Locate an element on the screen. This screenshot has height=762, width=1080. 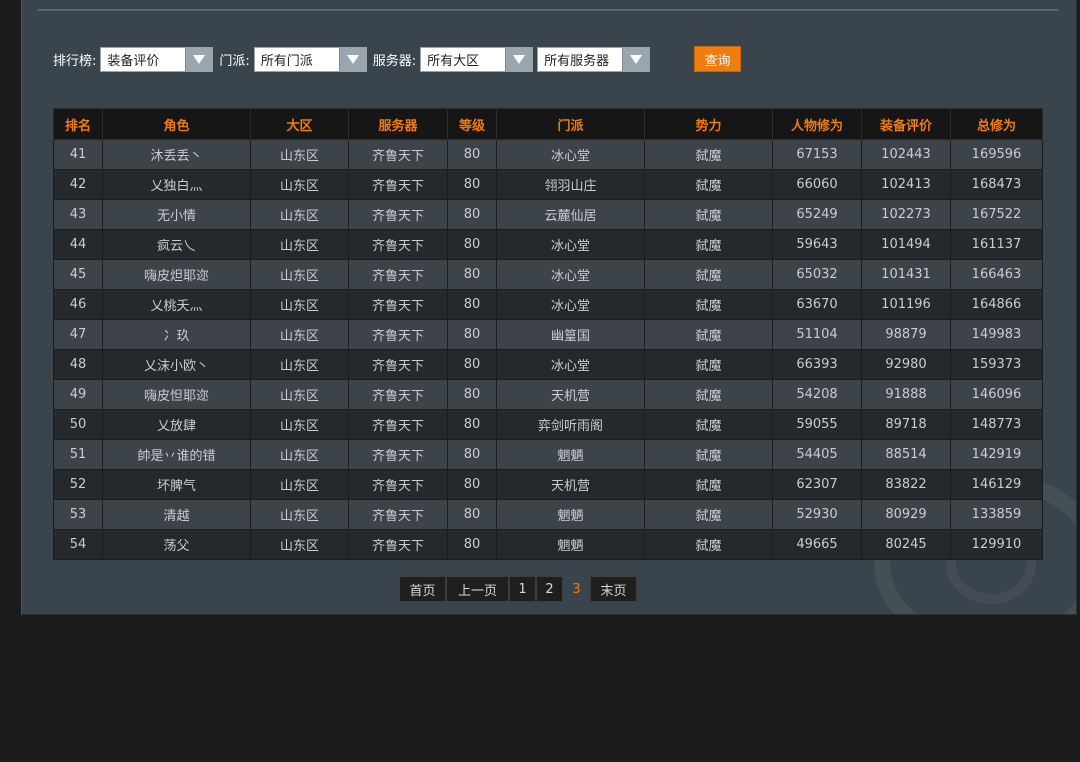
equipment-score-cell: 101196 is located at coordinates (906, 304).